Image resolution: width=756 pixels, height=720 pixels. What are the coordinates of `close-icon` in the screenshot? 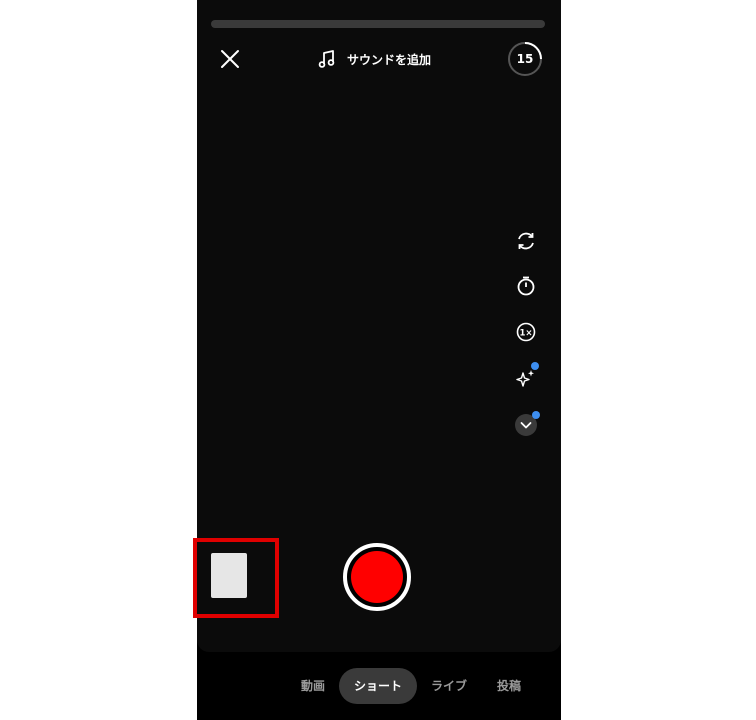 It's located at (230, 59).